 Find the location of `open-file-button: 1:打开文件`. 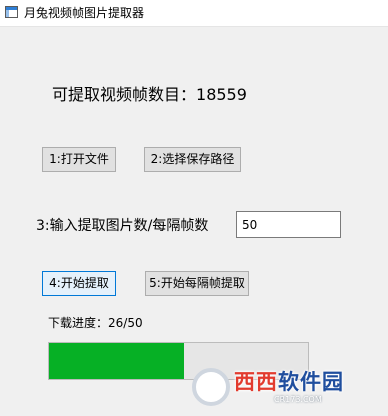

open-file-button: 1:打开文件 is located at coordinates (79, 159).